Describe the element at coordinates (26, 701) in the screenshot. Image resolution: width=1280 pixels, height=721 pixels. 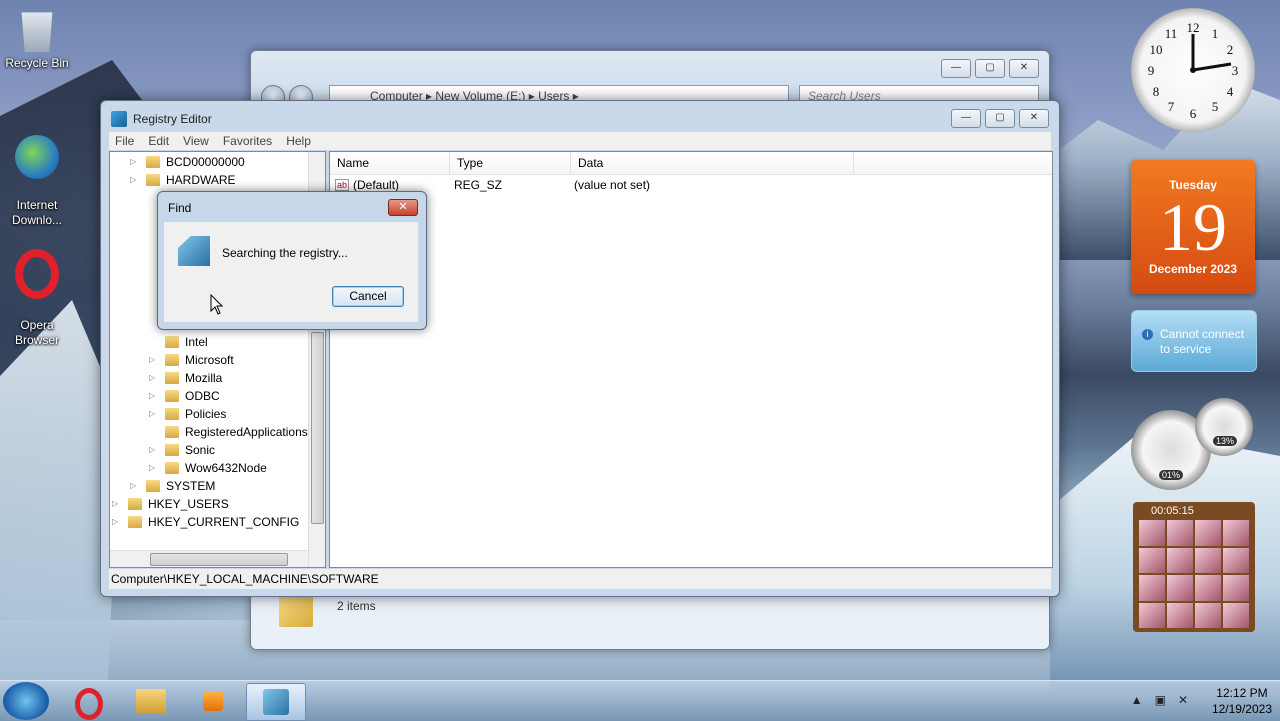
I see `start-button` at that location.